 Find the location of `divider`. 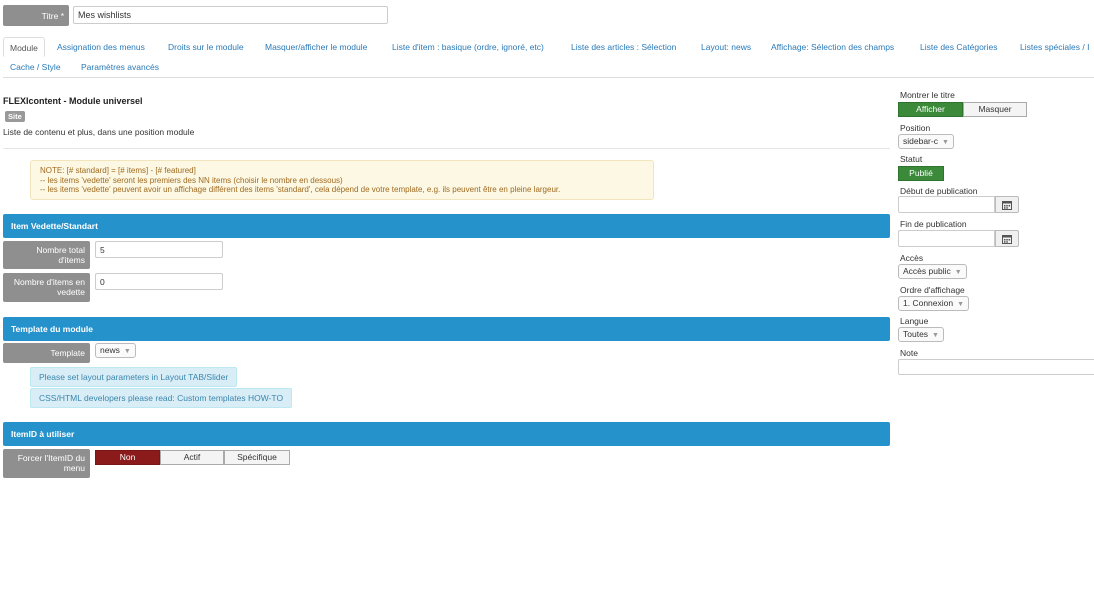

divider is located at coordinates (446, 148).